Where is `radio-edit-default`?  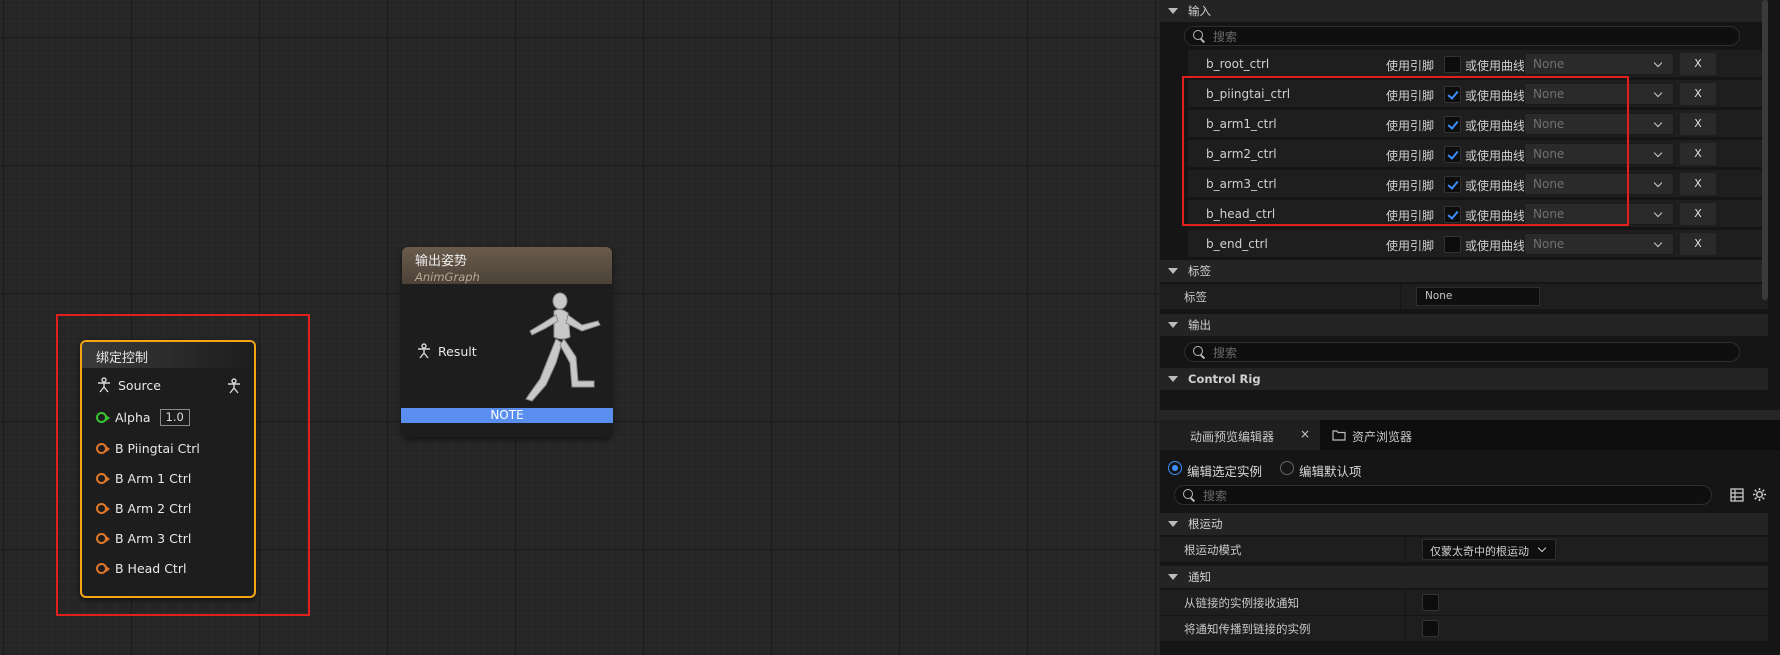
radio-edit-default is located at coordinates (1287, 468).